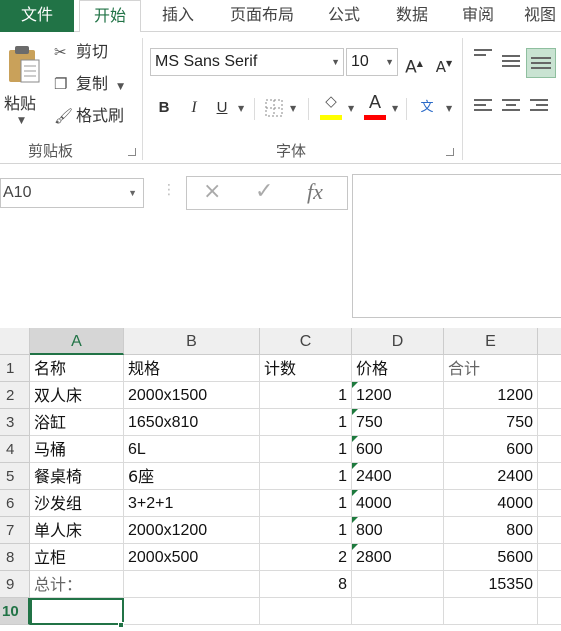 The image size is (561, 631). Describe the element at coordinates (192, 395) in the screenshot. I see `cell-b2: 2000x1500` at that location.